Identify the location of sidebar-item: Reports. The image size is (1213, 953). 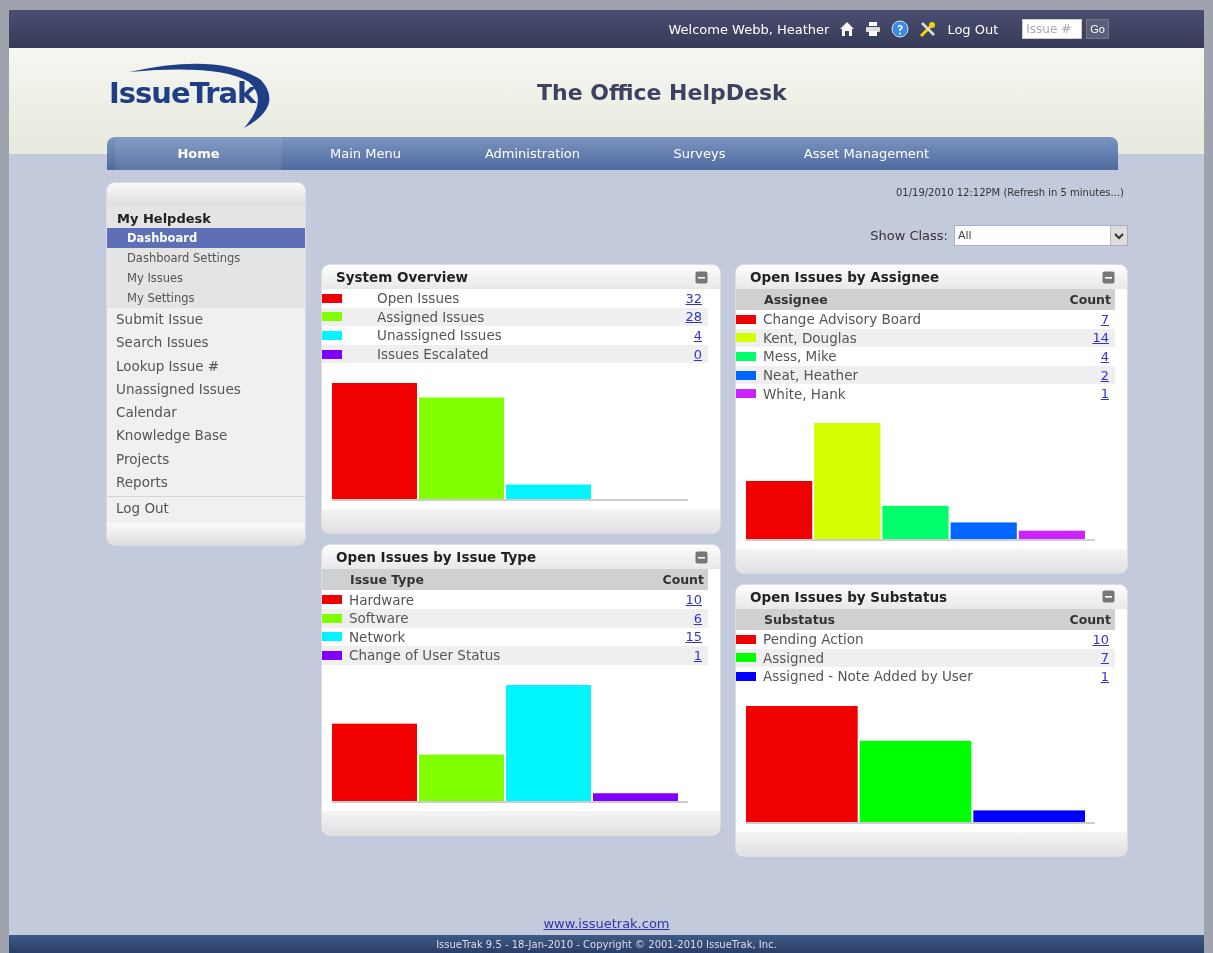
(206, 483).